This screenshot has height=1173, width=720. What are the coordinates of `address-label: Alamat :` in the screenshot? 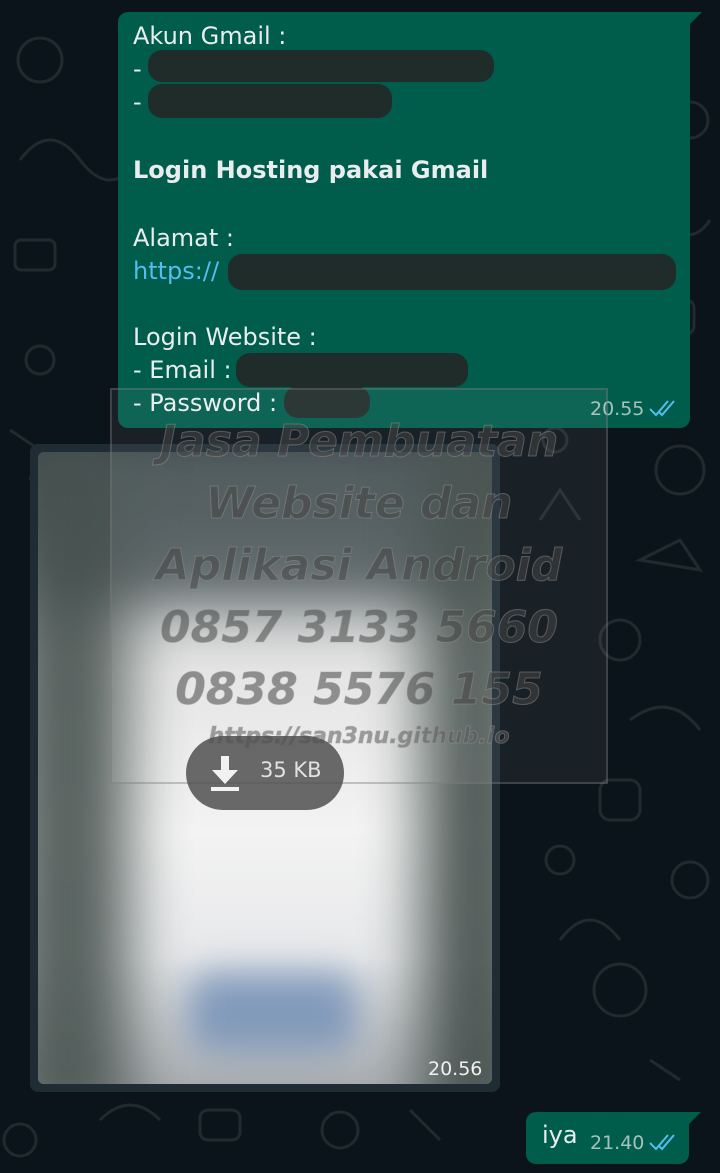 It's located at (184, 238).